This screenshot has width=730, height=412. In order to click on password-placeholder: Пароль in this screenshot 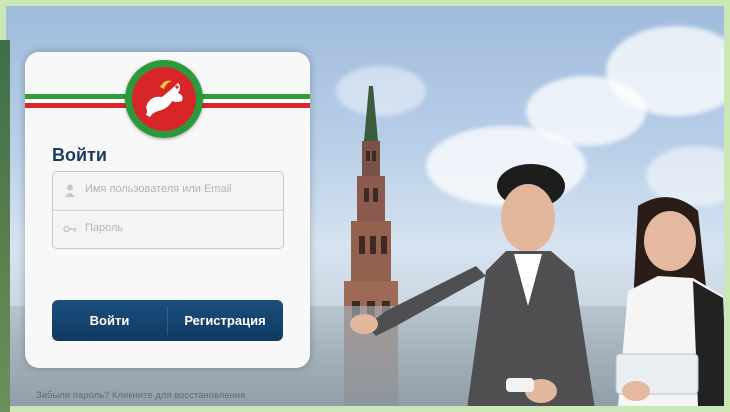, I will do `click(104, 228)`.